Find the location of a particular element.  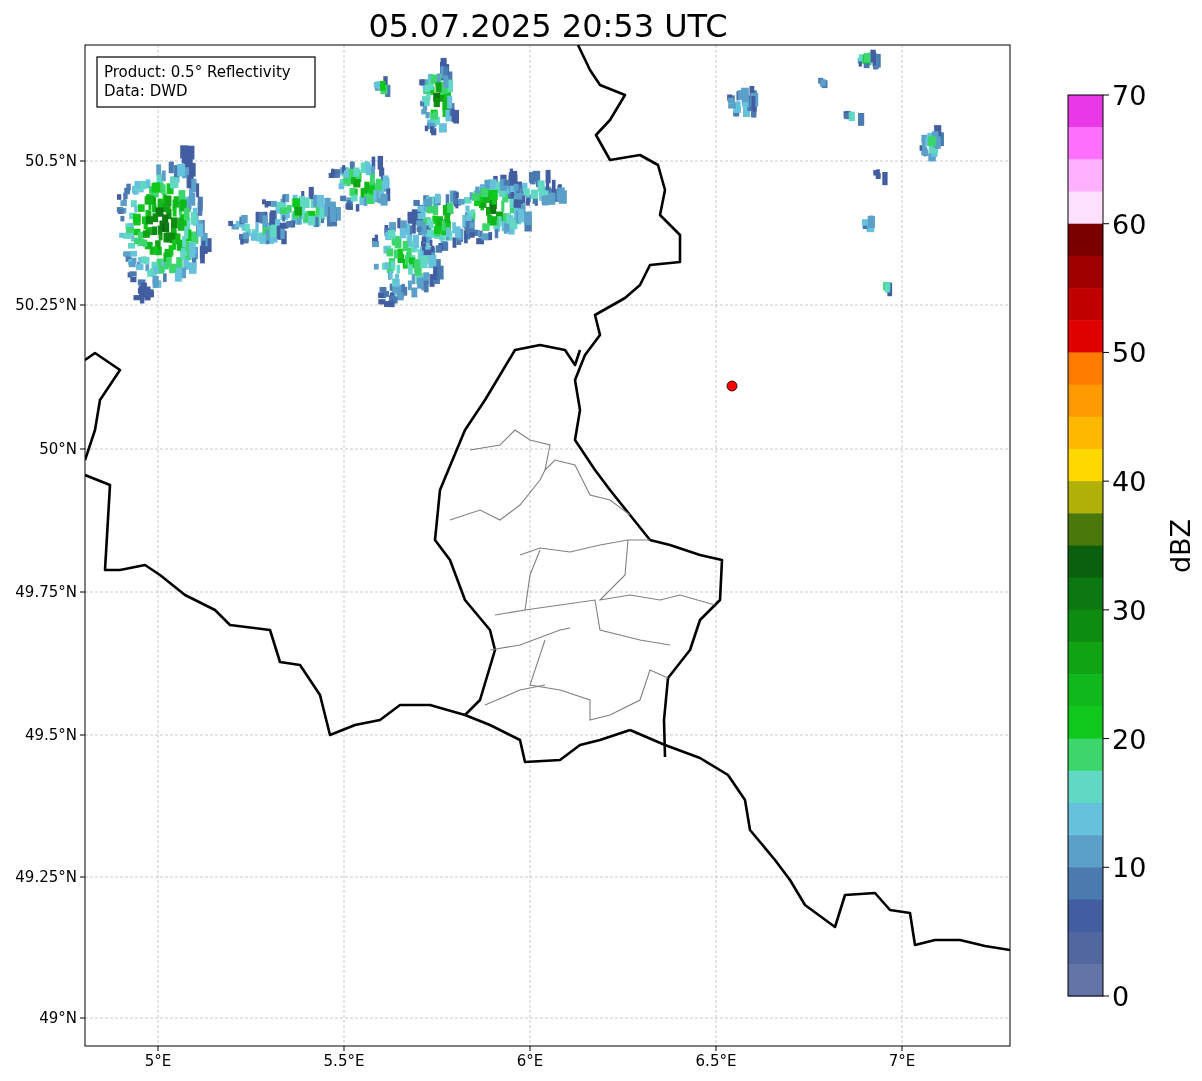

axis-tick-label: 50.5°N is located at coordinates (50, 161).